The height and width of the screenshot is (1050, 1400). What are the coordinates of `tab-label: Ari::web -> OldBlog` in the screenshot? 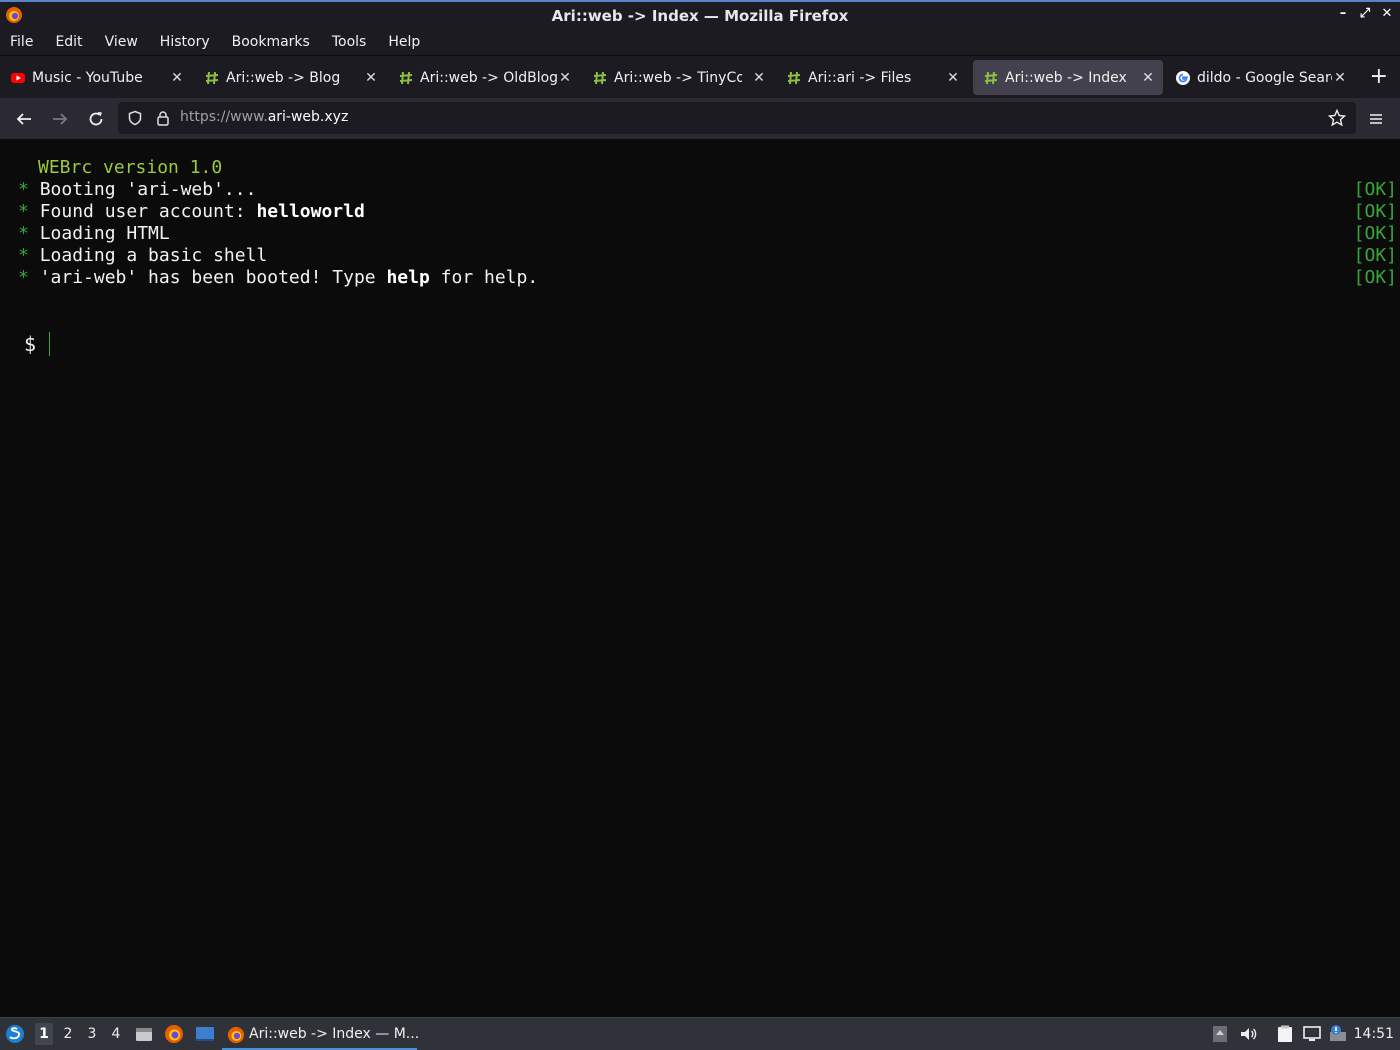 It's located at (489, 77).